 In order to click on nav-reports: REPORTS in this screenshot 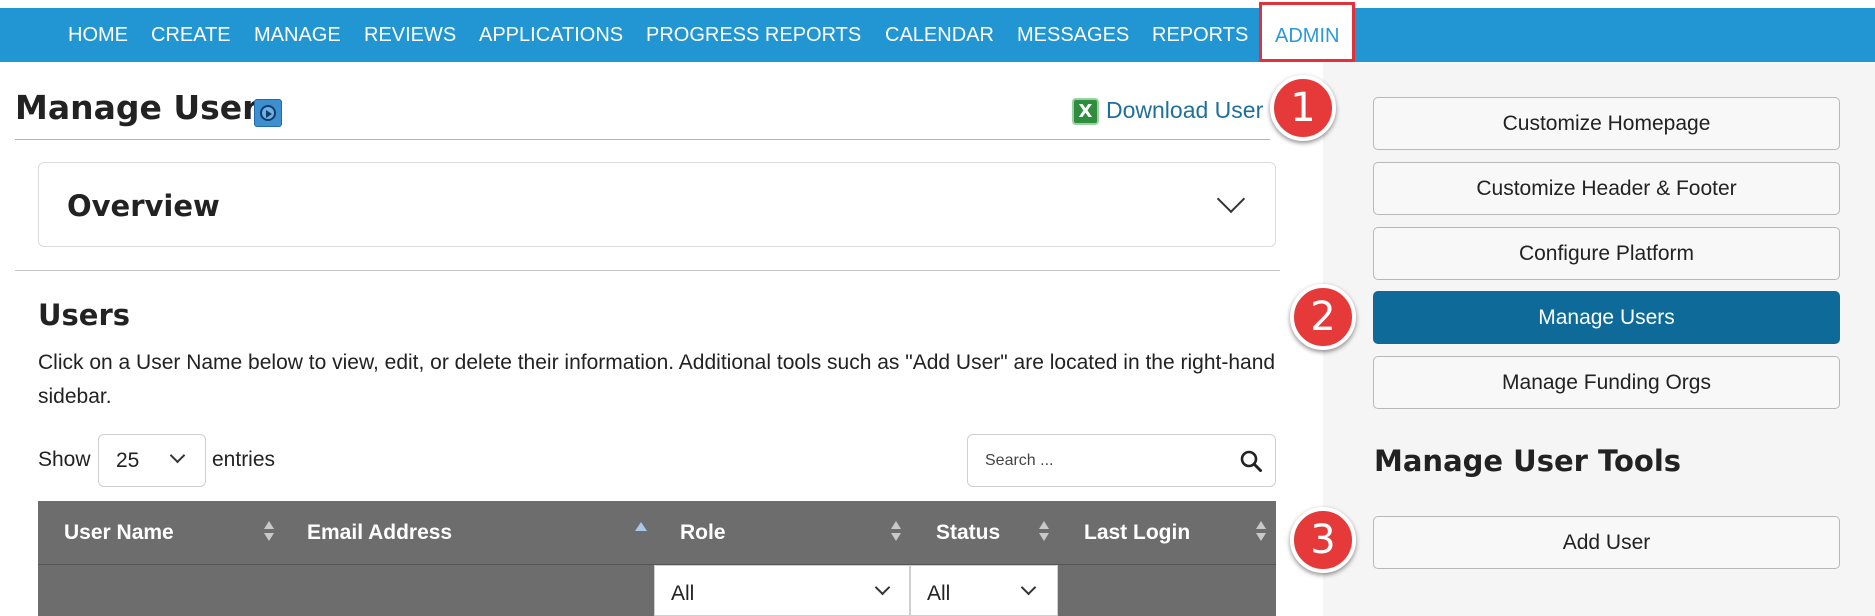, I will do `click(1200, 35)`.